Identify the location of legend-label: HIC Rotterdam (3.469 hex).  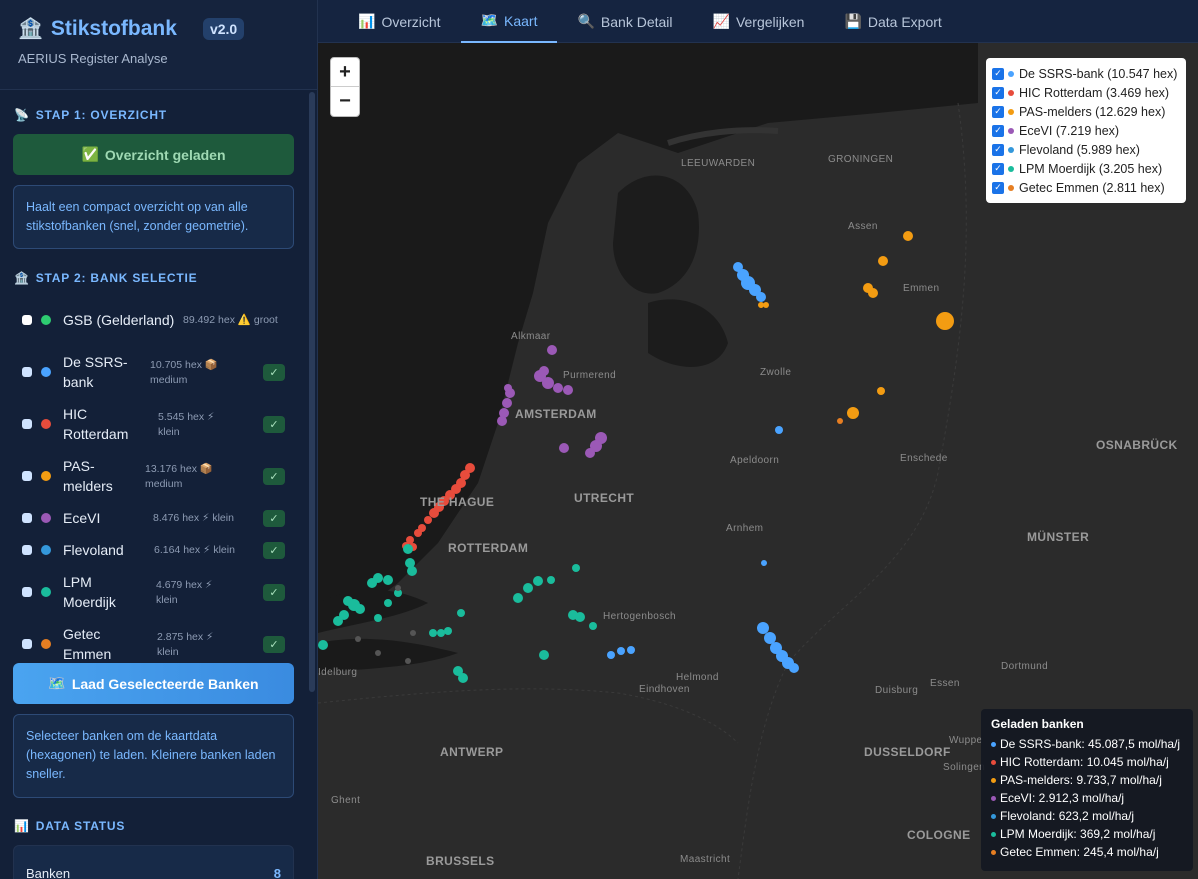
(1094, 92).